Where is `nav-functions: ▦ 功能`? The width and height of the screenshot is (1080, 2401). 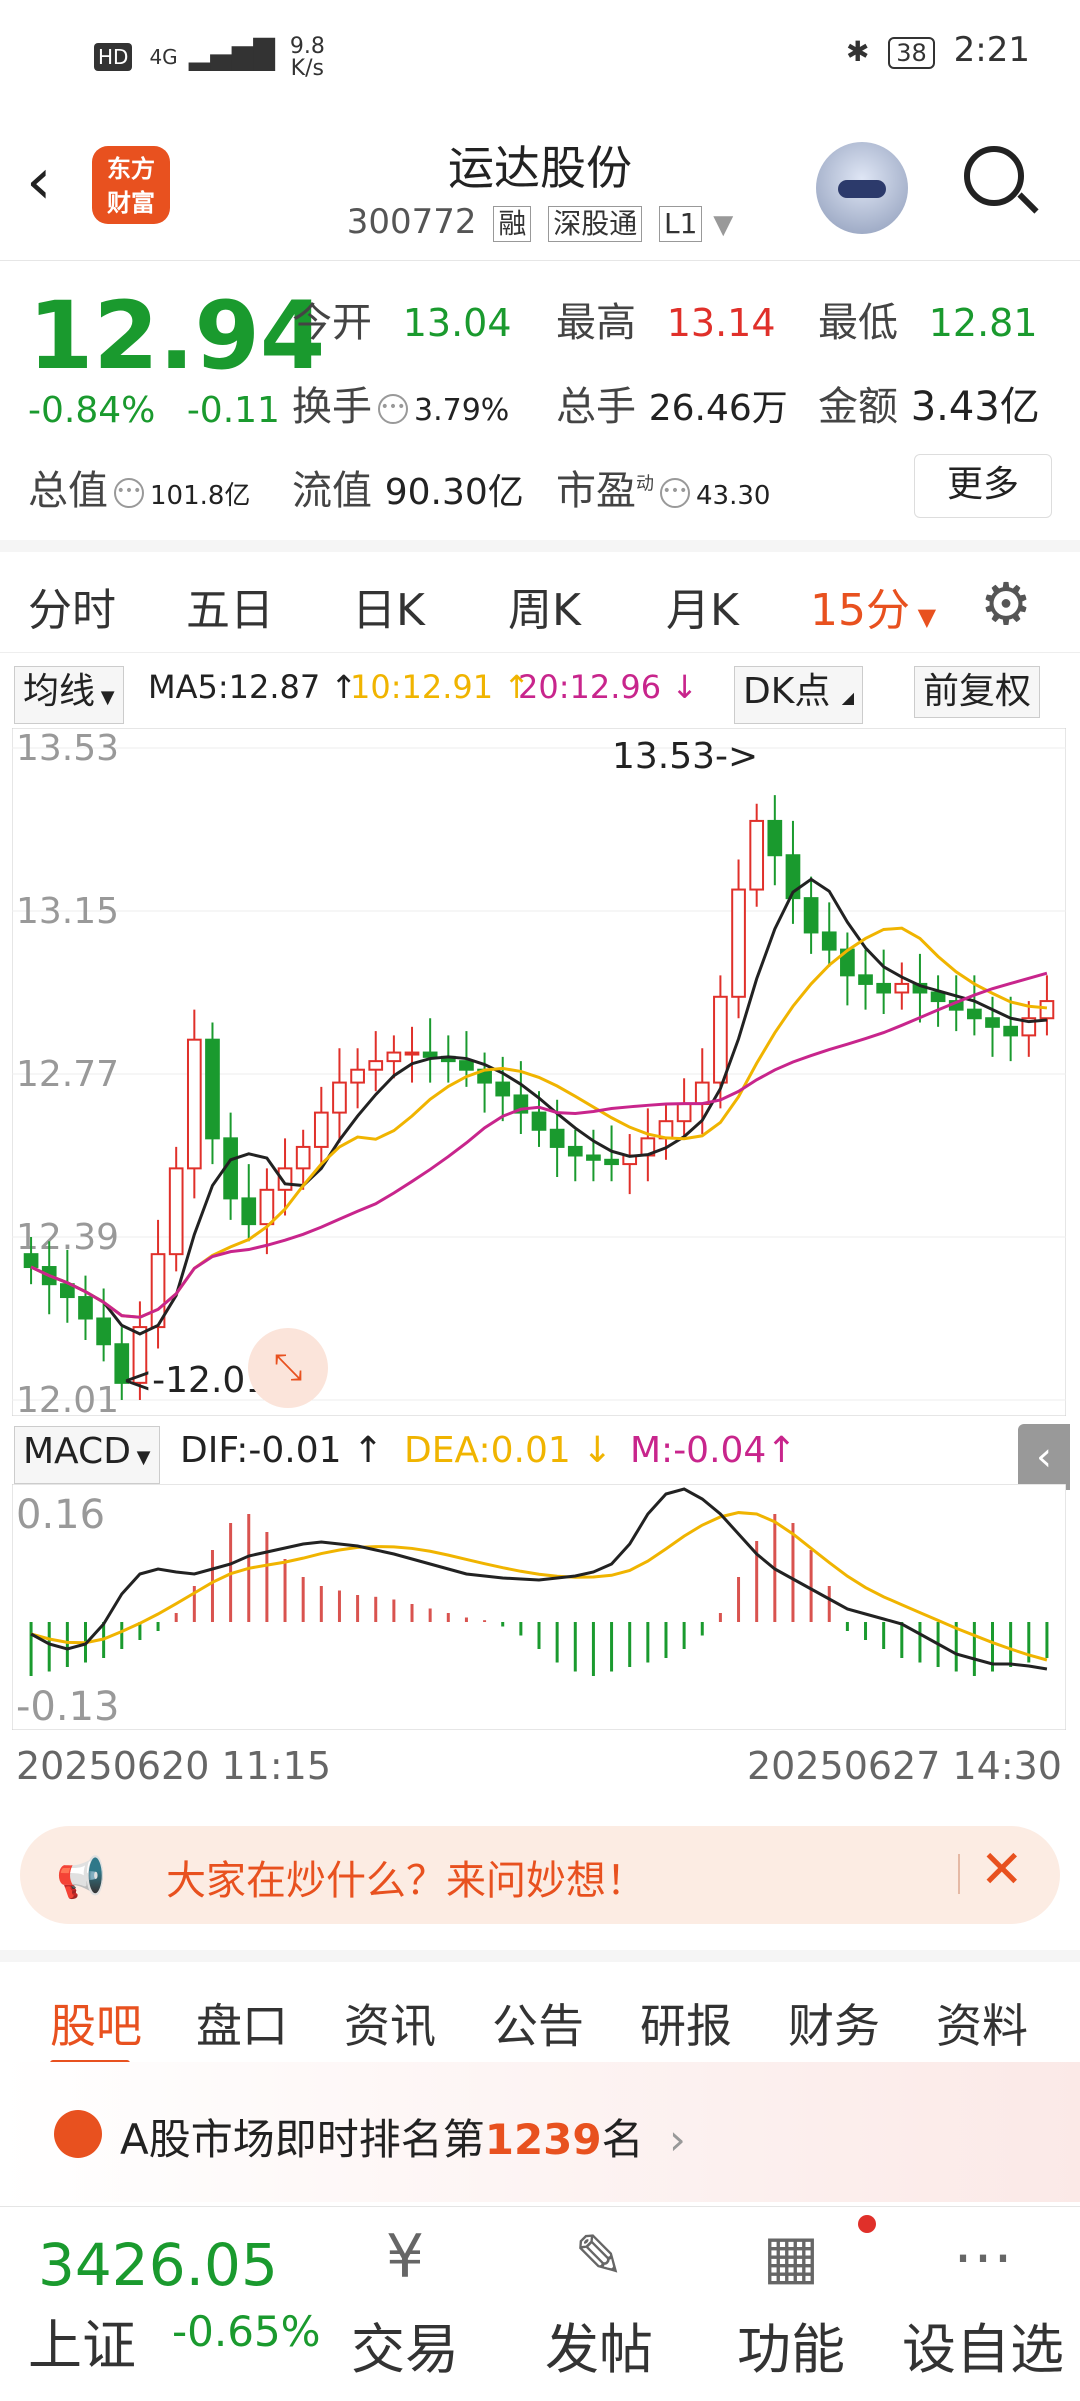
nav-functions: ▦ 功能 is located at coordinates (791, 2300).